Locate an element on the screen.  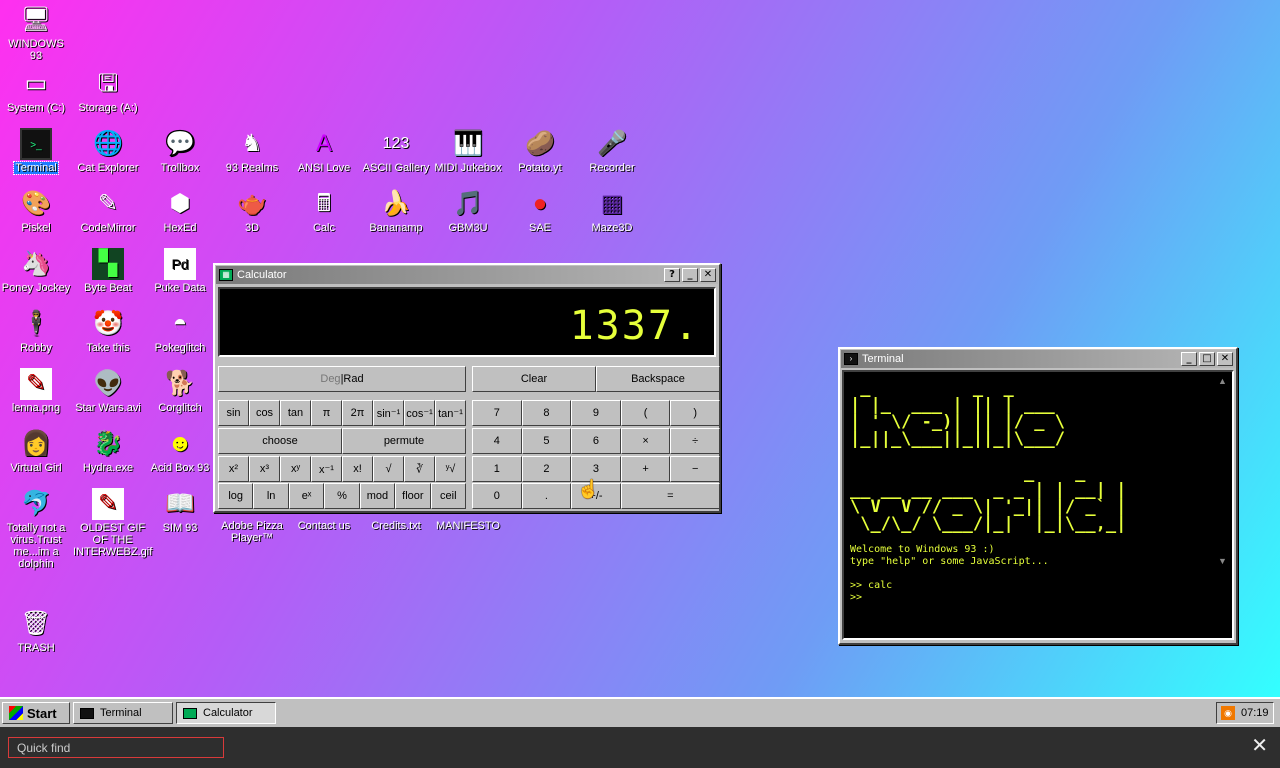
key-button: 8 is located at coordinates (546, 413).